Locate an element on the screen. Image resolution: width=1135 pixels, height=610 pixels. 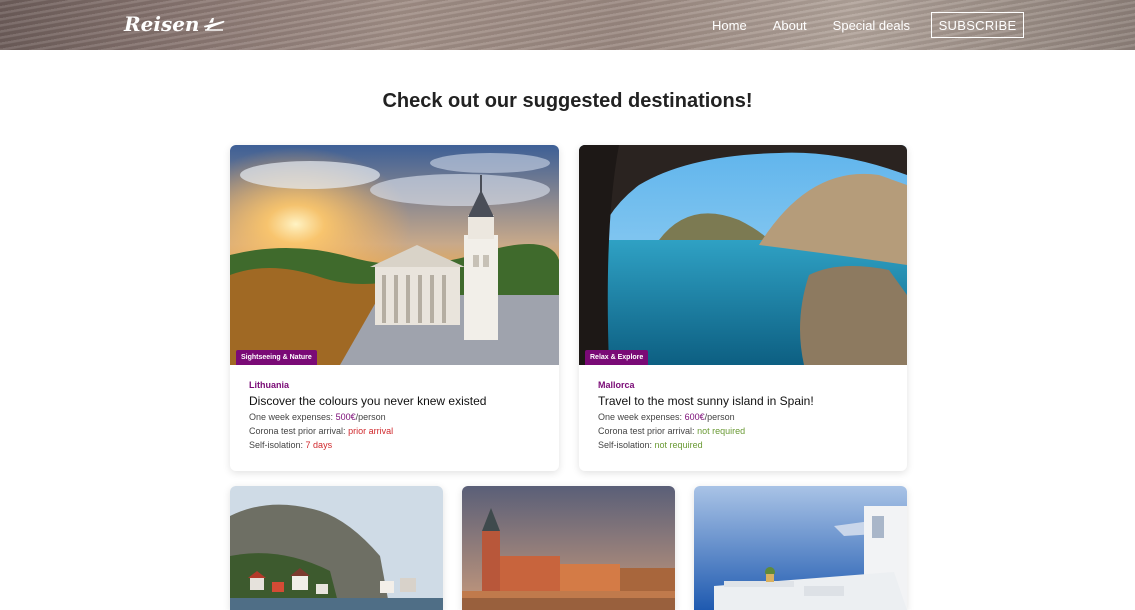
main-nav: Home About Special deals is located at coordinates (824, 25).